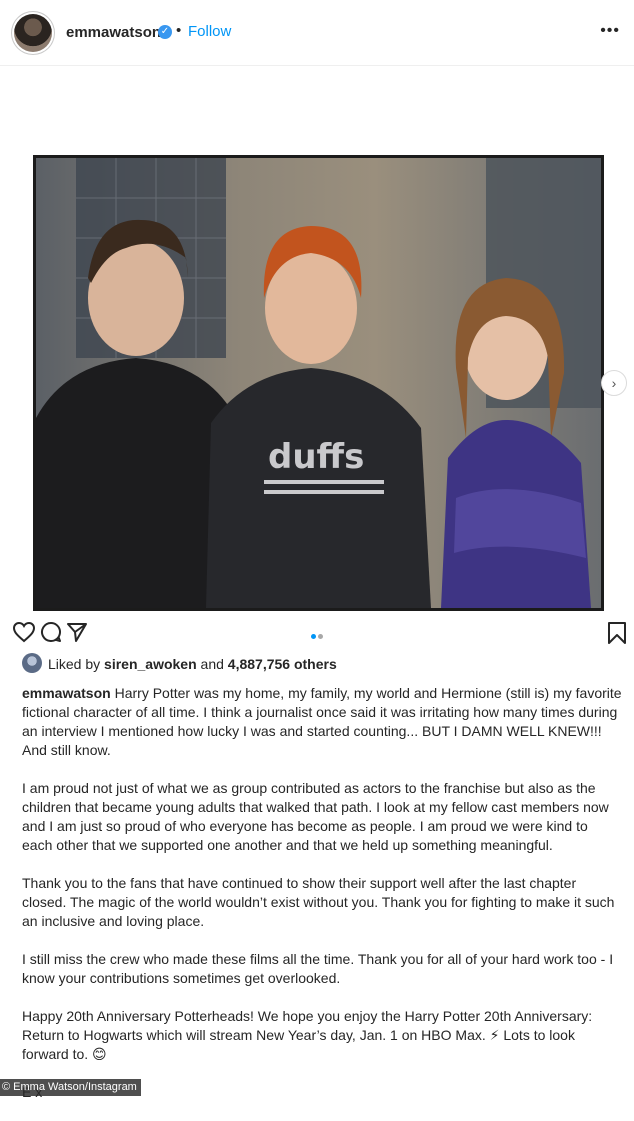 The height and width of the screenshot is (1121, 634). Describe the element at coordinates (113, 32) in the screenshot. I see `username-link: emmawatson` at that location.